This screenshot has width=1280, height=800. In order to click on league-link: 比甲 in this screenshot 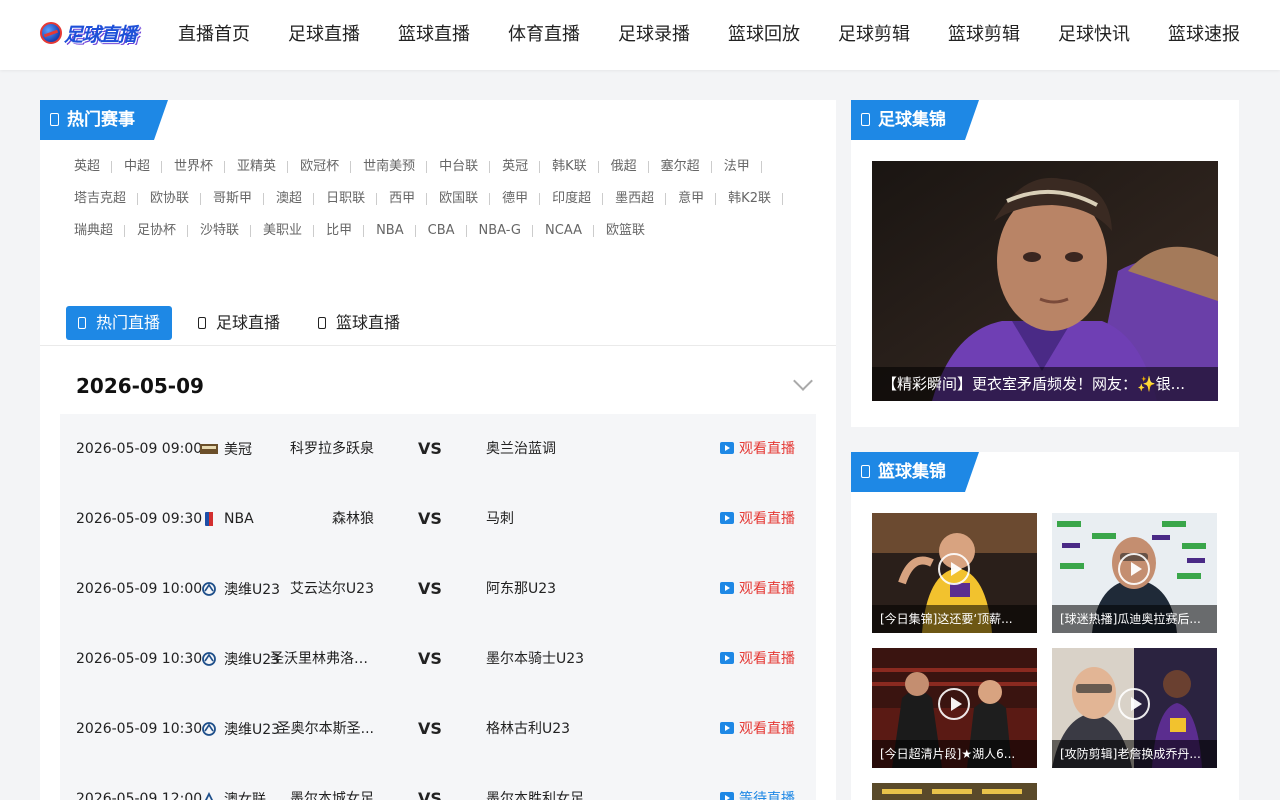, I will do `click(339, 231)`.